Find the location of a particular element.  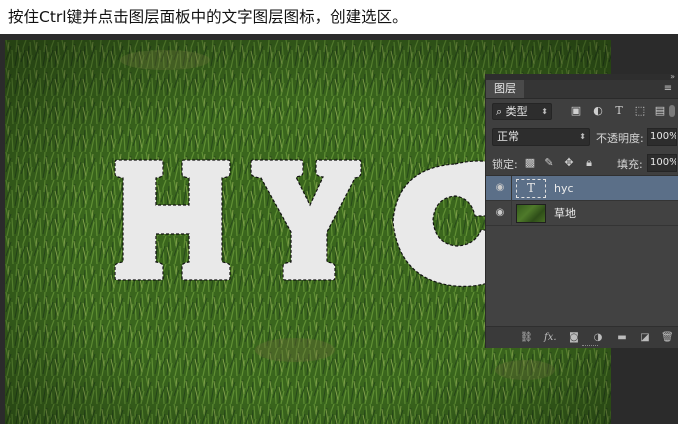

layer-filter-row: ⌕ 类型 ⬍ ▣ ◐ T ⬚ ▤ is located at coordinates (582, 111).